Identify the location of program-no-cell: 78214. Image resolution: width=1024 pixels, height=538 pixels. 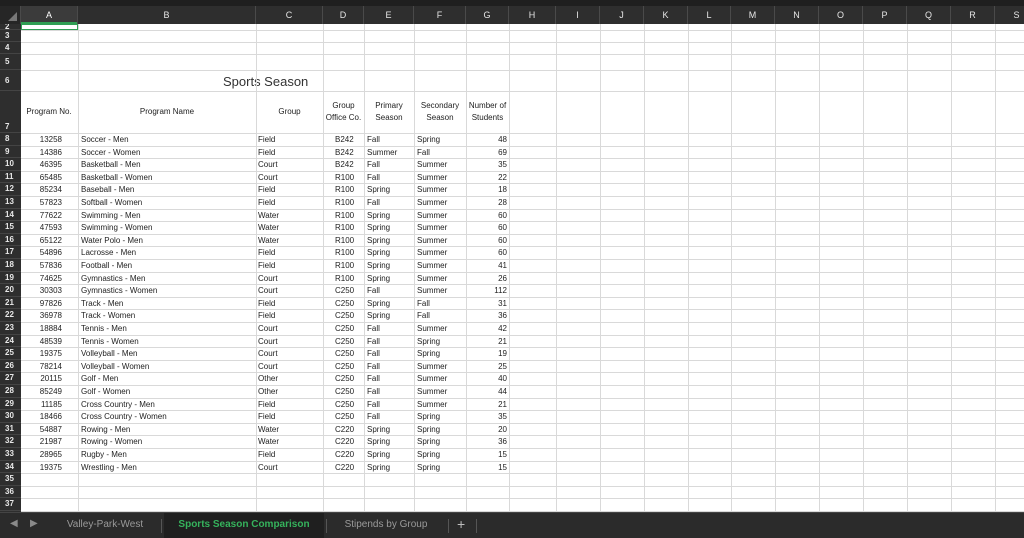
(42, 366).